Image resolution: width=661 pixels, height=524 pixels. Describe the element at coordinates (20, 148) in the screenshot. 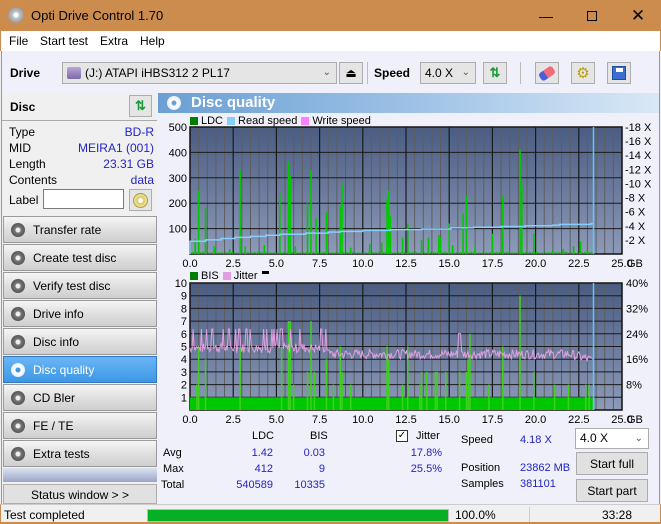

I see `field-label: MID` at that location.